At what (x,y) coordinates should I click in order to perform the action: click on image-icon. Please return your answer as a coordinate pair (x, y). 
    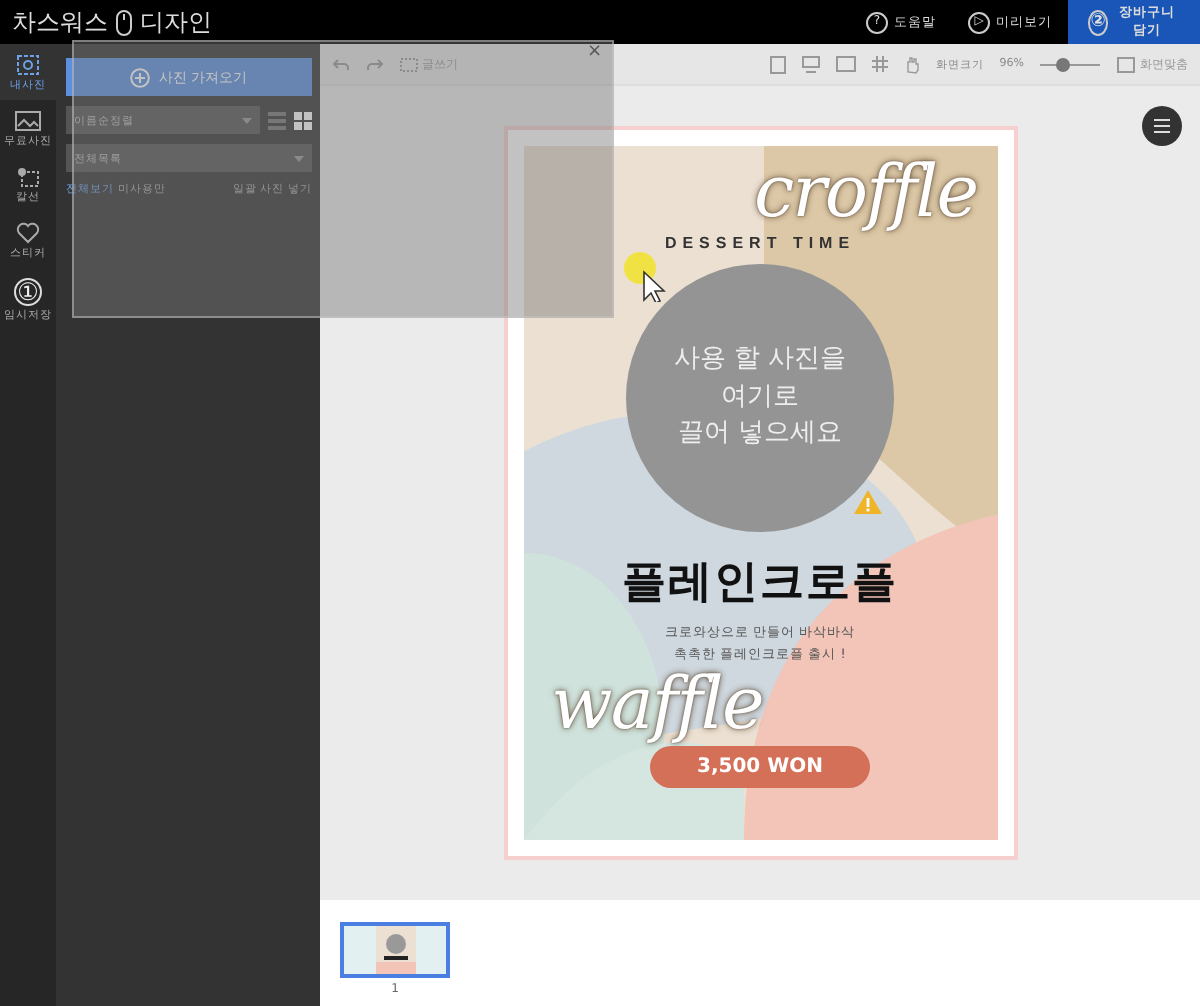
    Looking at the image, I should click on (28, 121).